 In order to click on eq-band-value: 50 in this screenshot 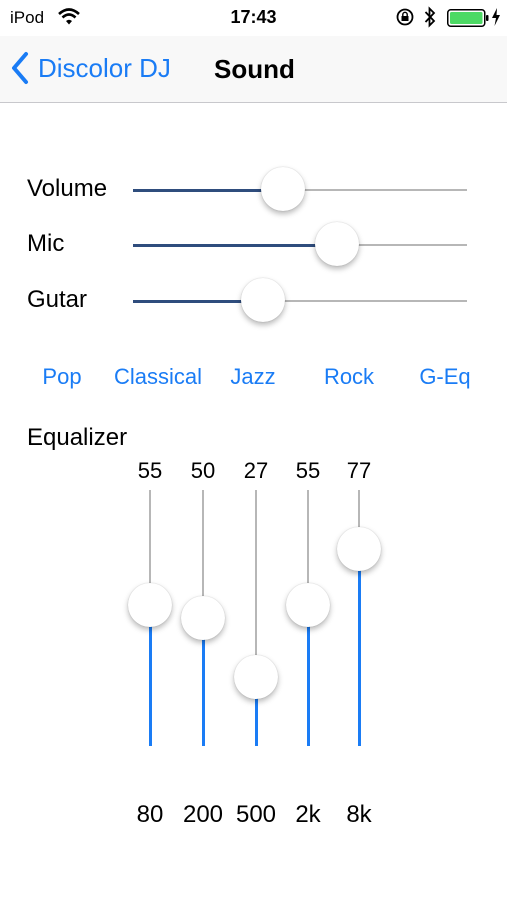, I will do `click(203, 470)`.